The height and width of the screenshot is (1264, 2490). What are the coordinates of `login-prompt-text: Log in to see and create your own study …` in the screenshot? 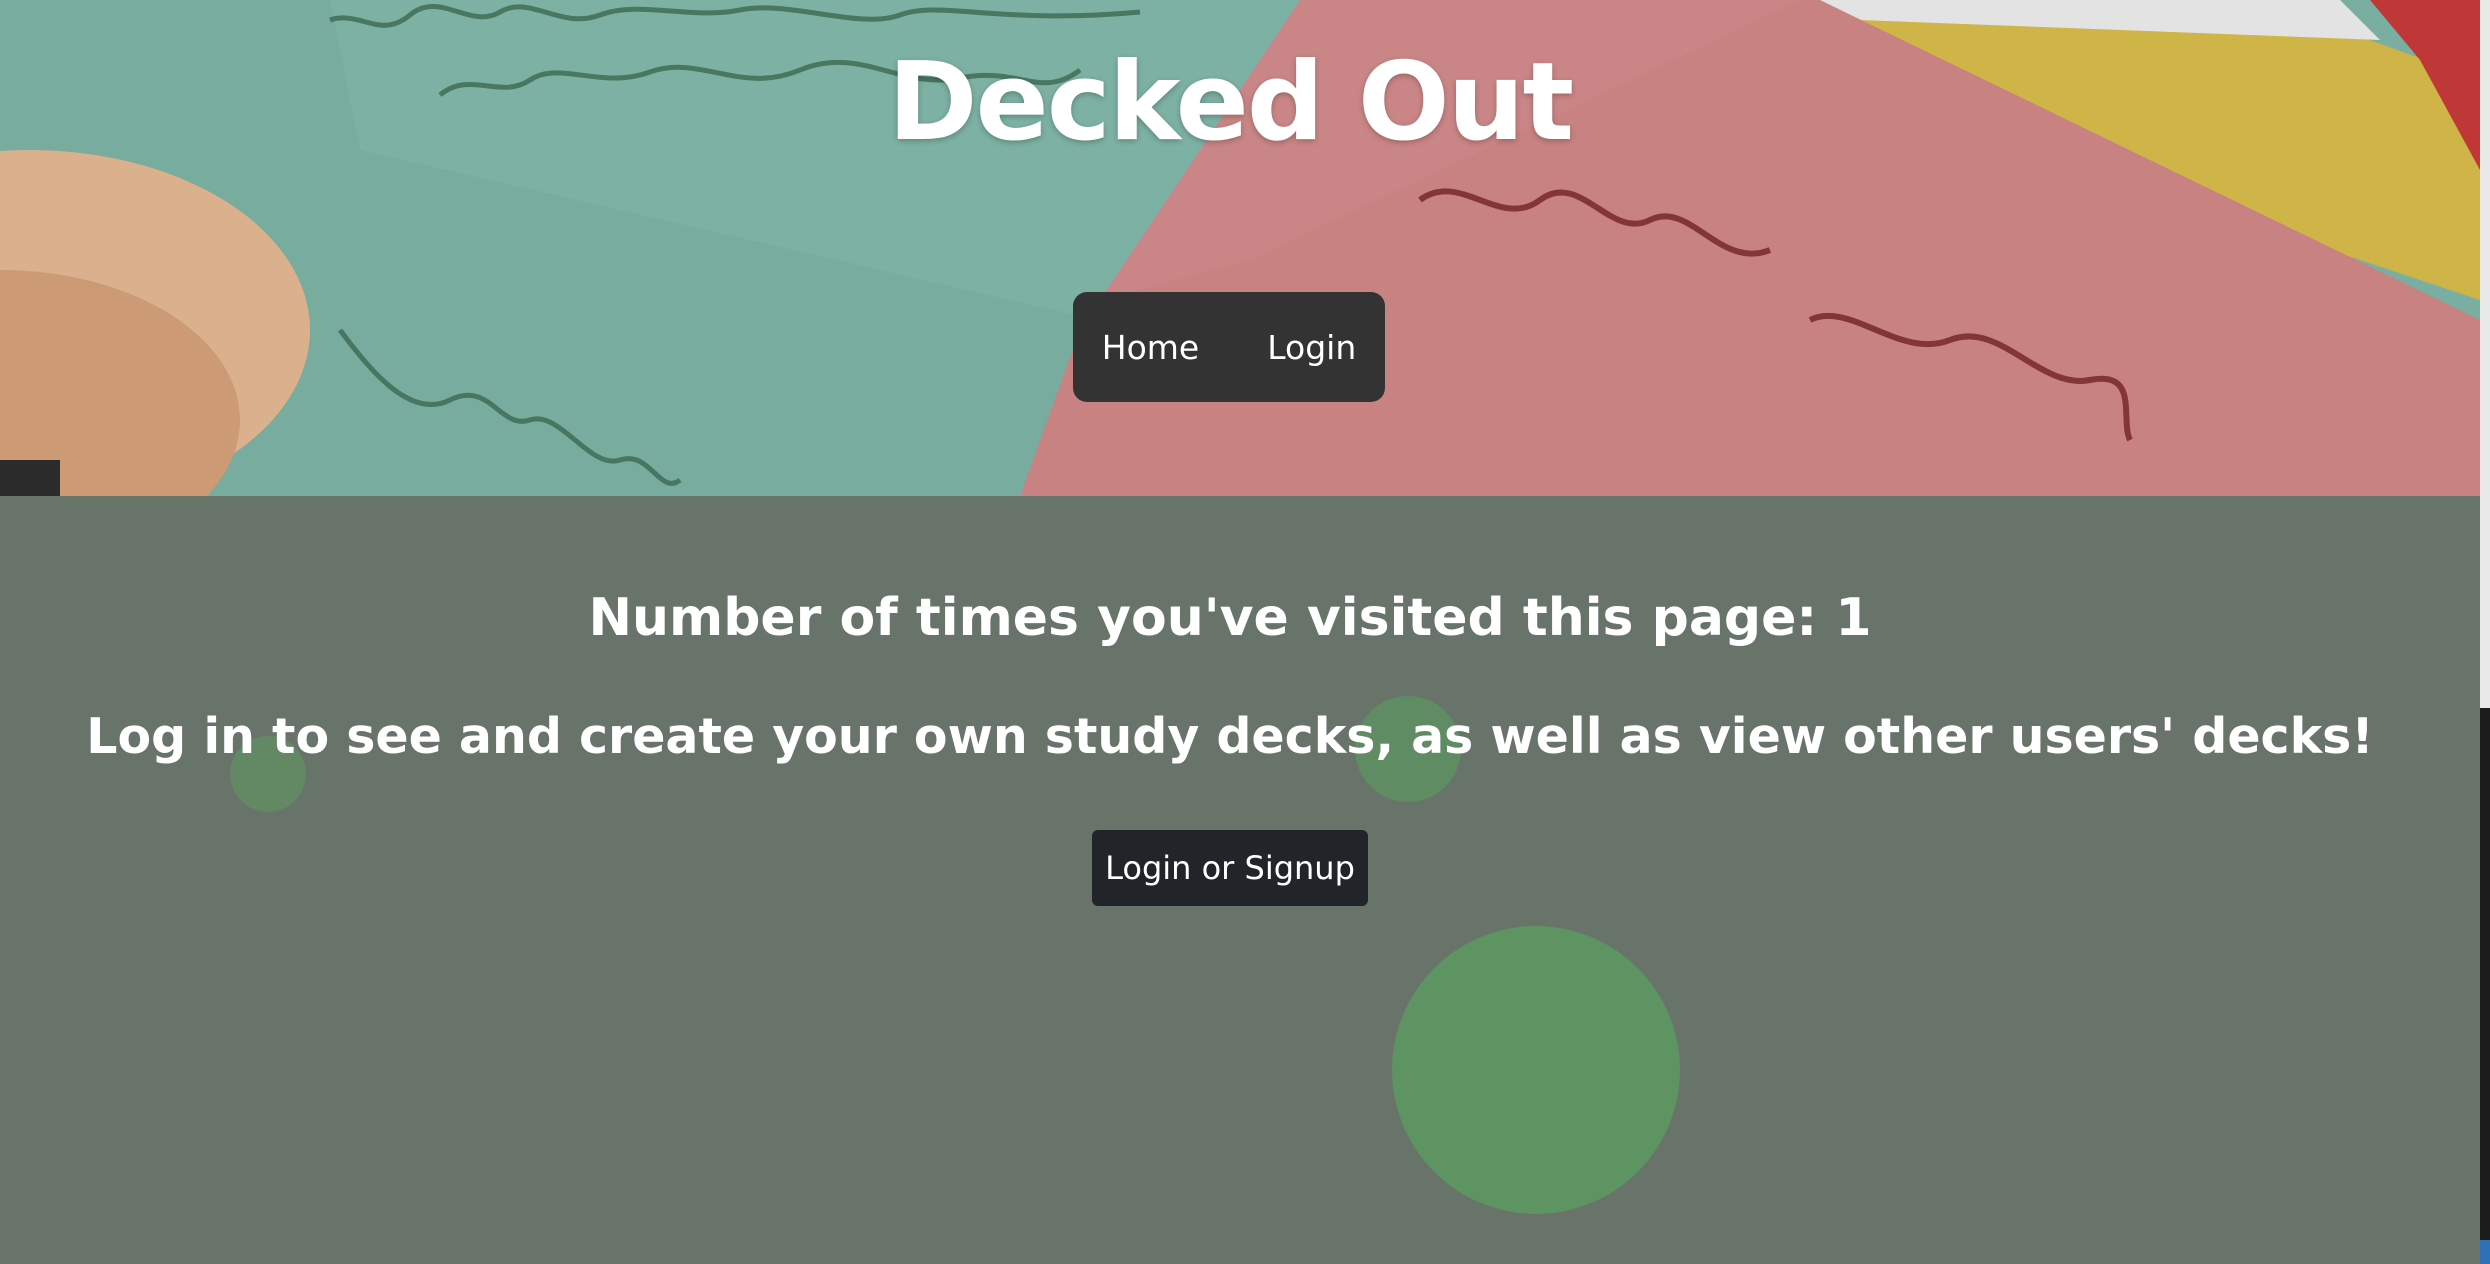 It's located at (1230, 736).